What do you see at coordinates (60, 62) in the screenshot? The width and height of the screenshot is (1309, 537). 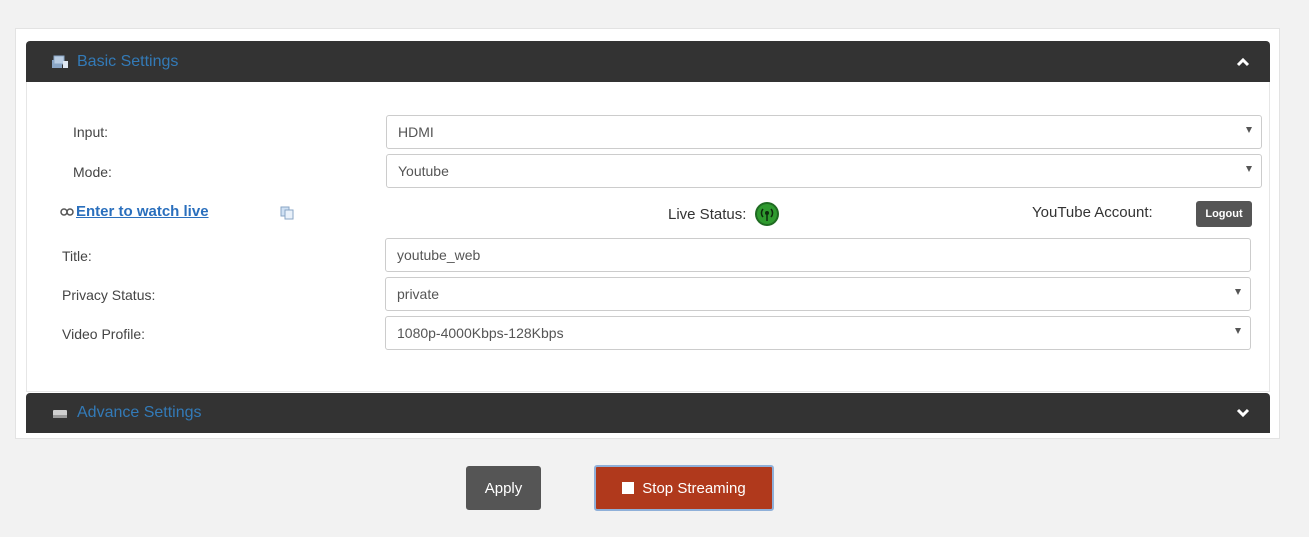 I see `settings-panel-icon` at bounding box center [60, 62].